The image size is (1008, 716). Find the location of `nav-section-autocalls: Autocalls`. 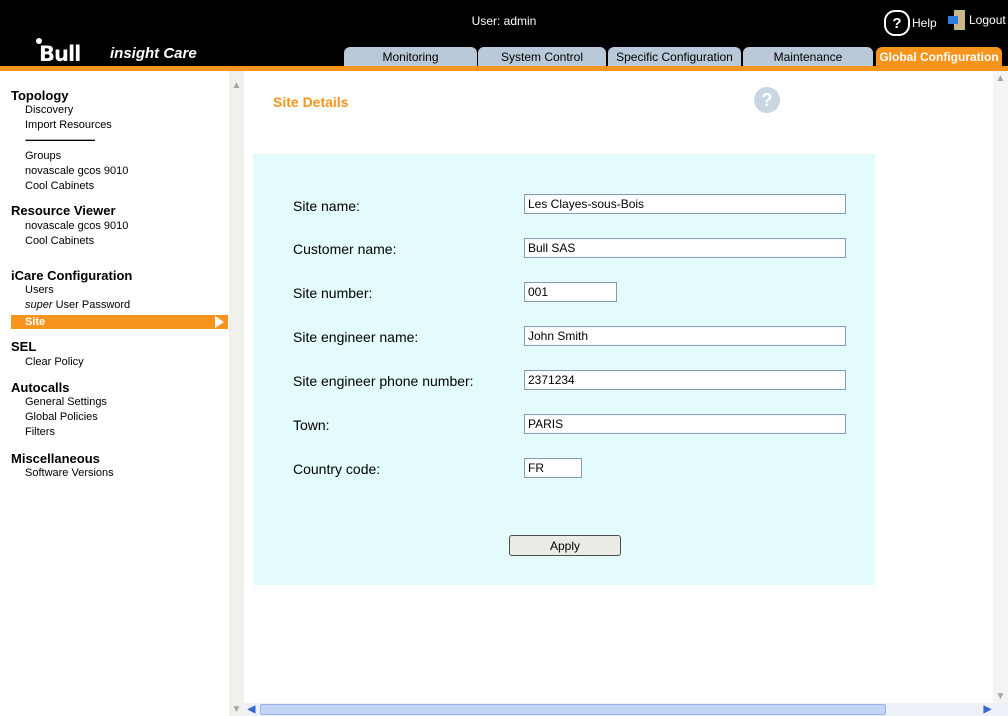

nav-section-autocalls: Autocalls is located at coordinates (40, 387).